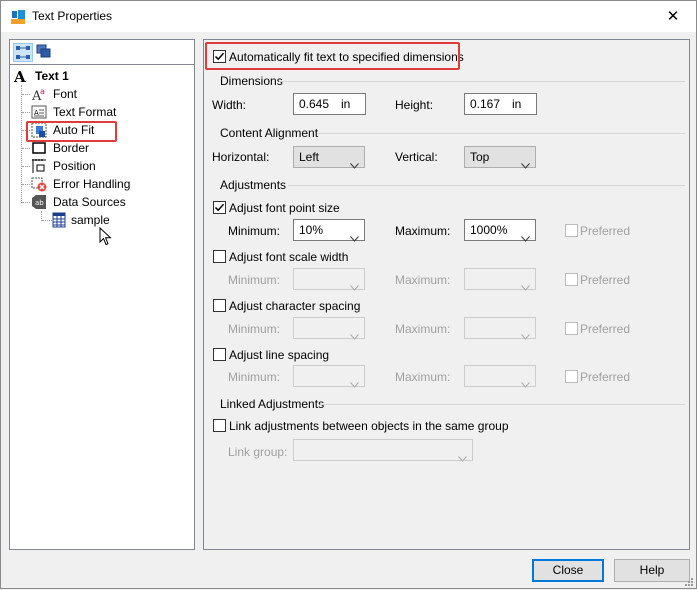 This screenshot has width=697, height=590. What do you see at coordinates (605, 280) in the screenshot?
I see `font-scale-preferred-label: Preferred` at bounding box center [605, 280].